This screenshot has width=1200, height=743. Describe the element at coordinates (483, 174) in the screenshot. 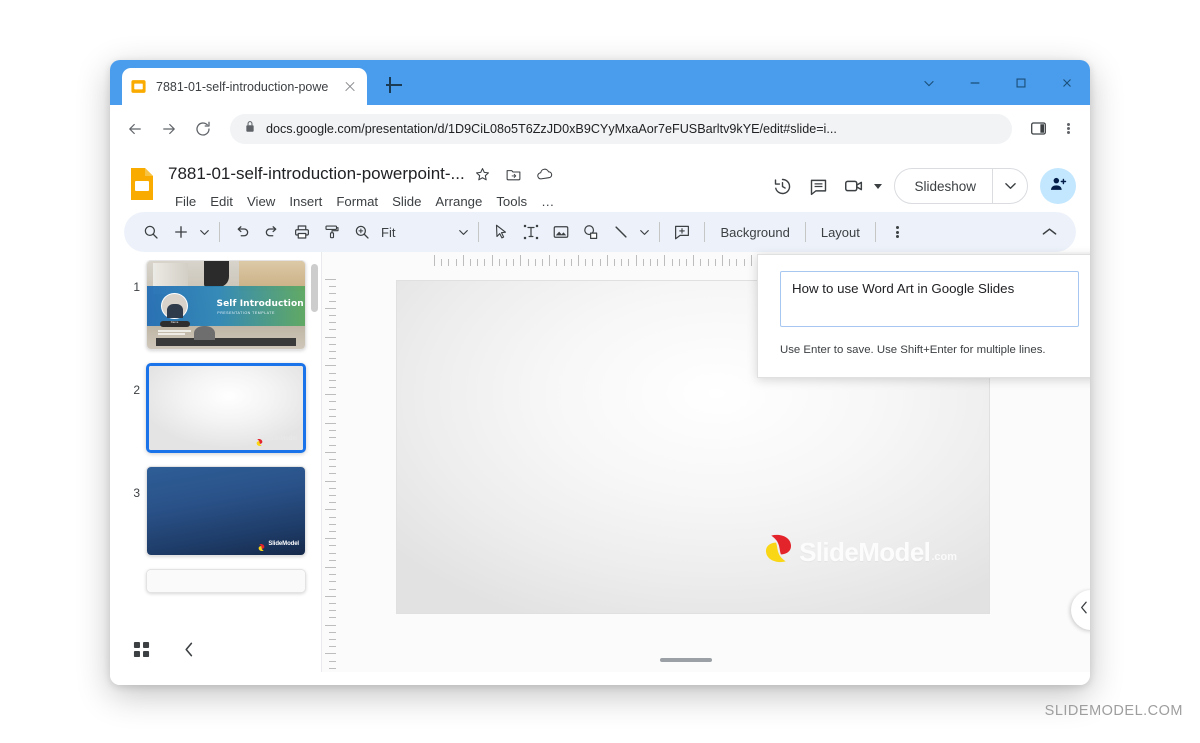

I see `star-icon` at that location.